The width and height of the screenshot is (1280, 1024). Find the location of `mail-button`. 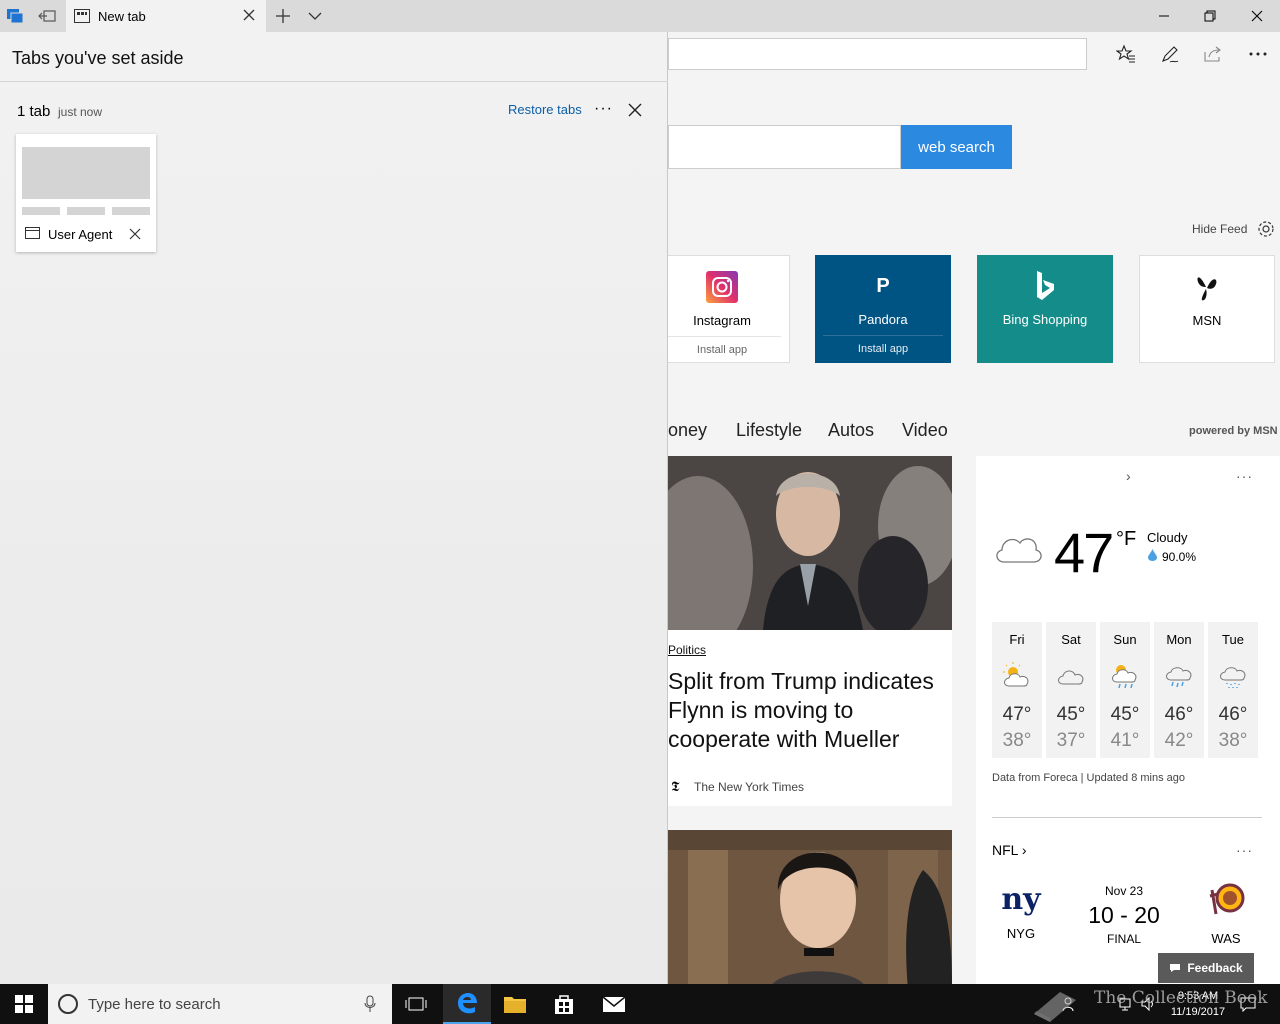

mail-button is located at coordinates (614, 1004).